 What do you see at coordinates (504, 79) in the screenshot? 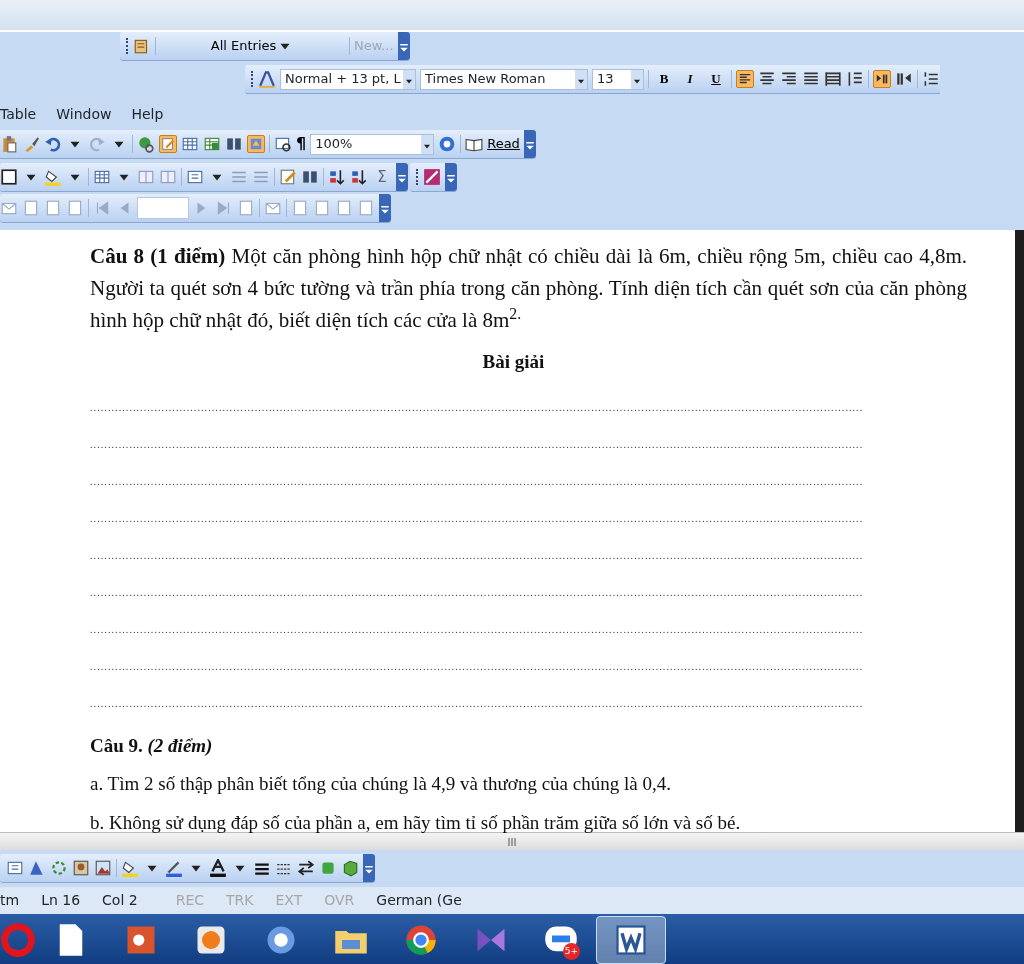
I see `font-dropdown: Times New Roman` at bounding box center [504, 79].